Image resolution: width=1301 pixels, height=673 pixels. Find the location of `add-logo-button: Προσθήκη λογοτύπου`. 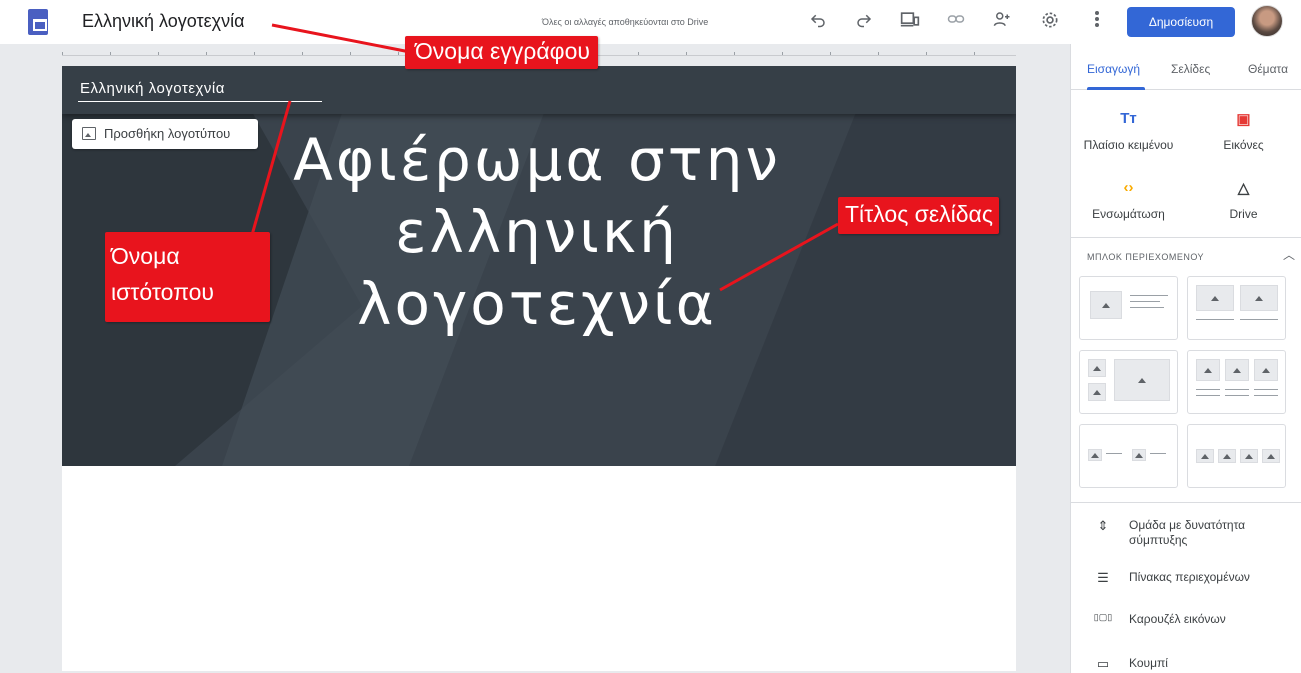

add-logo-button: Προσθήκη λογοτύπου is located at coordinates (165, 134).